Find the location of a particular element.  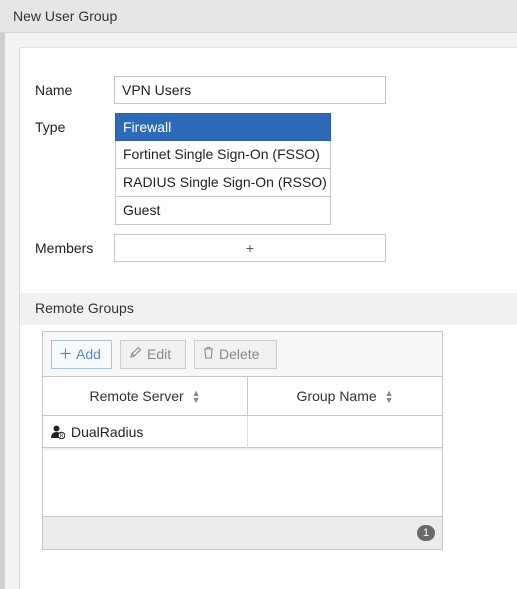

type-option-guest: Guest is located at coordinates (223, 211).